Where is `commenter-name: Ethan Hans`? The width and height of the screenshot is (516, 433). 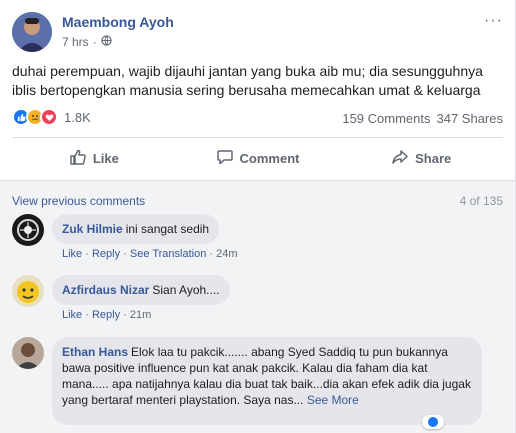 commenter-name: Ethan Hans is located at coordinates (95, 352).